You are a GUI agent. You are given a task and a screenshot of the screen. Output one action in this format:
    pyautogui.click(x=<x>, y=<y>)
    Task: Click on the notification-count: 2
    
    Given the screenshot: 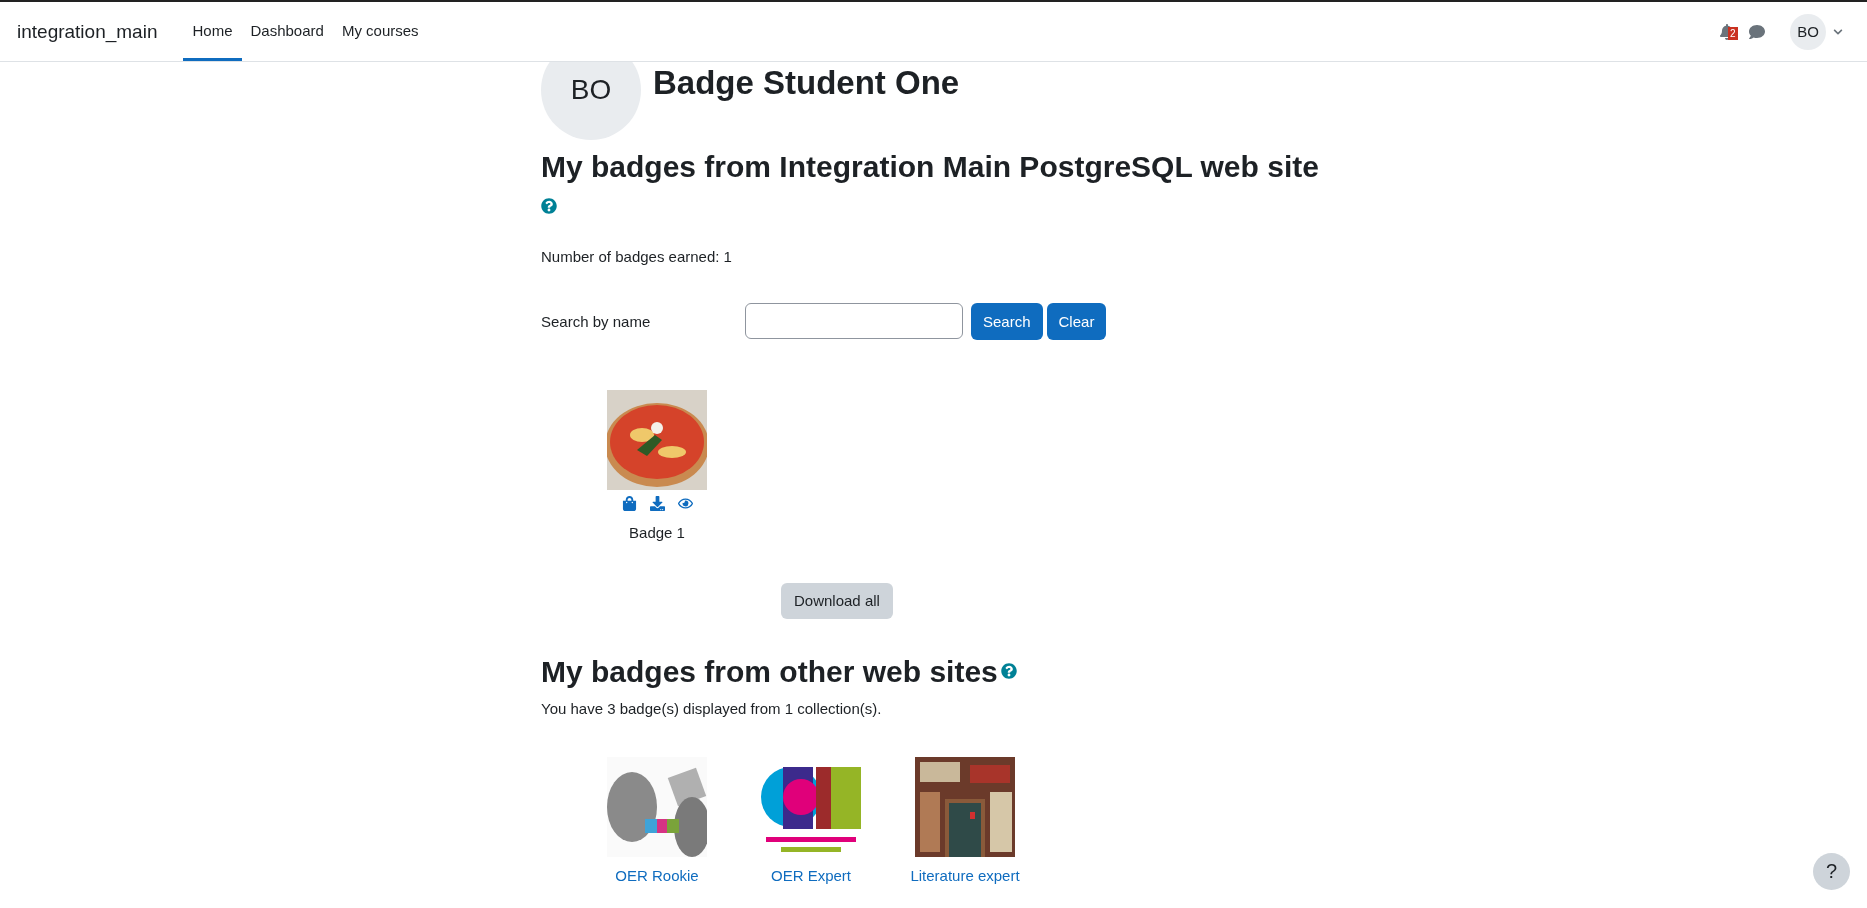 What is the action you would take?
    pyautogui.click(x=1733, y=33)
    